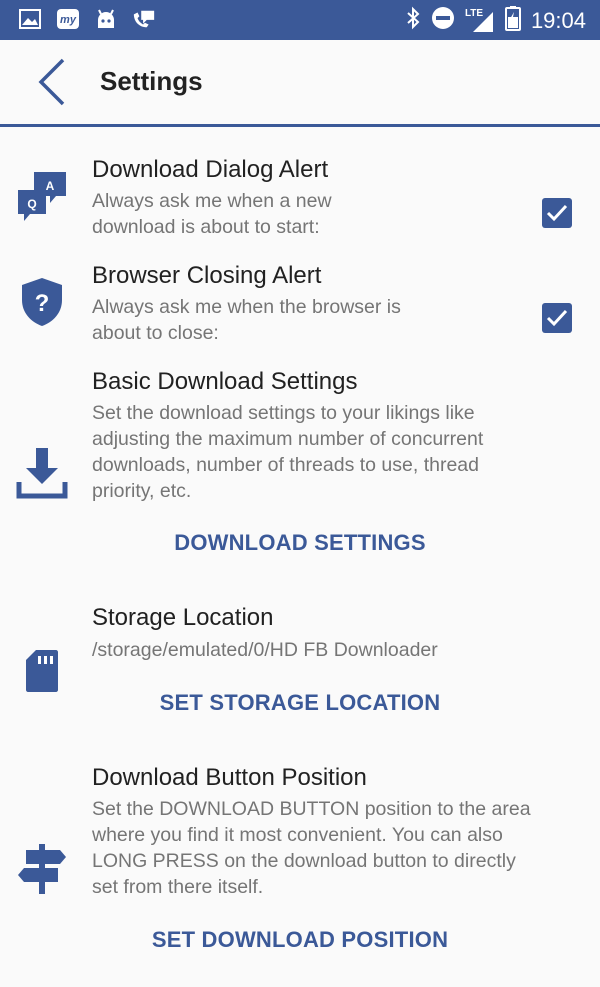  What do you see at coordinates (225, 381) in the screenshot?
I see `basic-download-title: Basic Download Settings` at bounding box center [225, 381].